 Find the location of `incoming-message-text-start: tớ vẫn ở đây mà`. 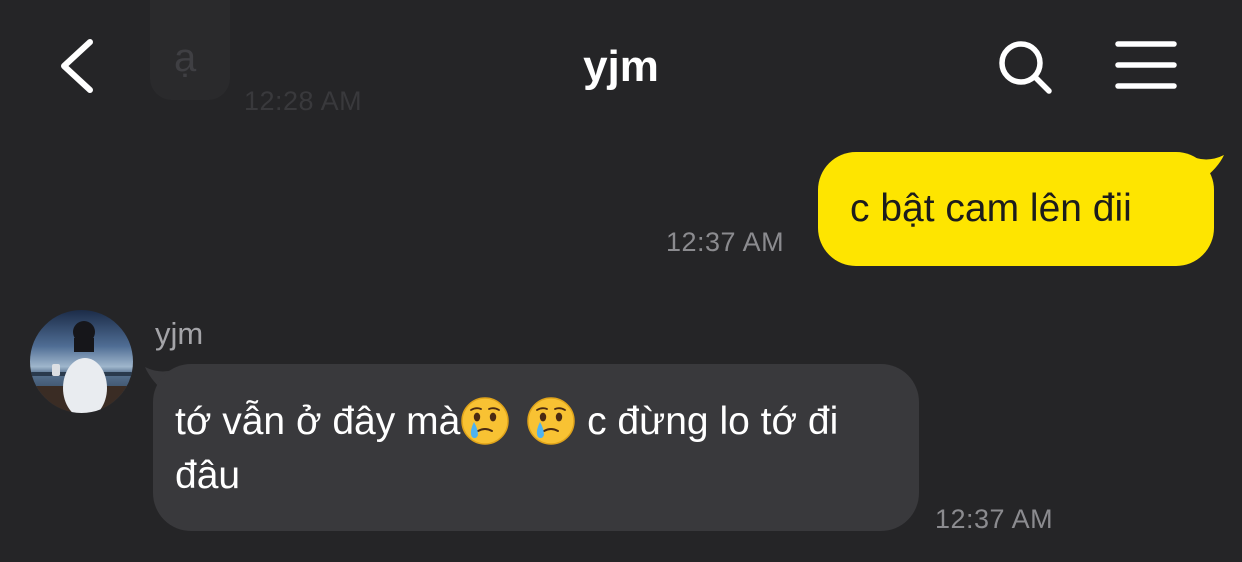

incoming-message-text-start: tớ vẫn ở đây mà is located at coordinates (318, 421).